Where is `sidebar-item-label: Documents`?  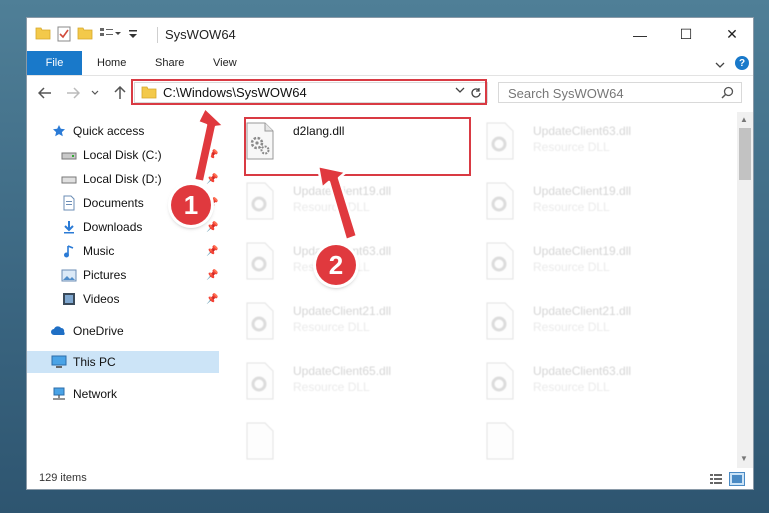 sidebar-item-label: Documents is located at coordinates (113, 203).